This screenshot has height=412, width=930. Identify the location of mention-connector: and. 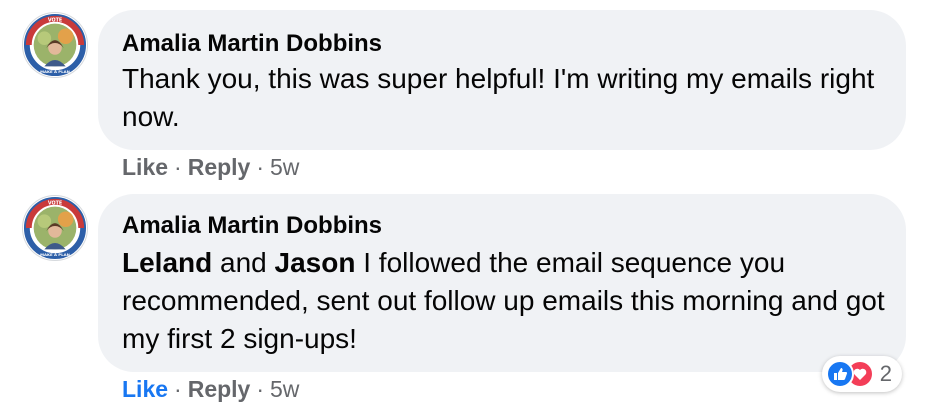
(243, 262).